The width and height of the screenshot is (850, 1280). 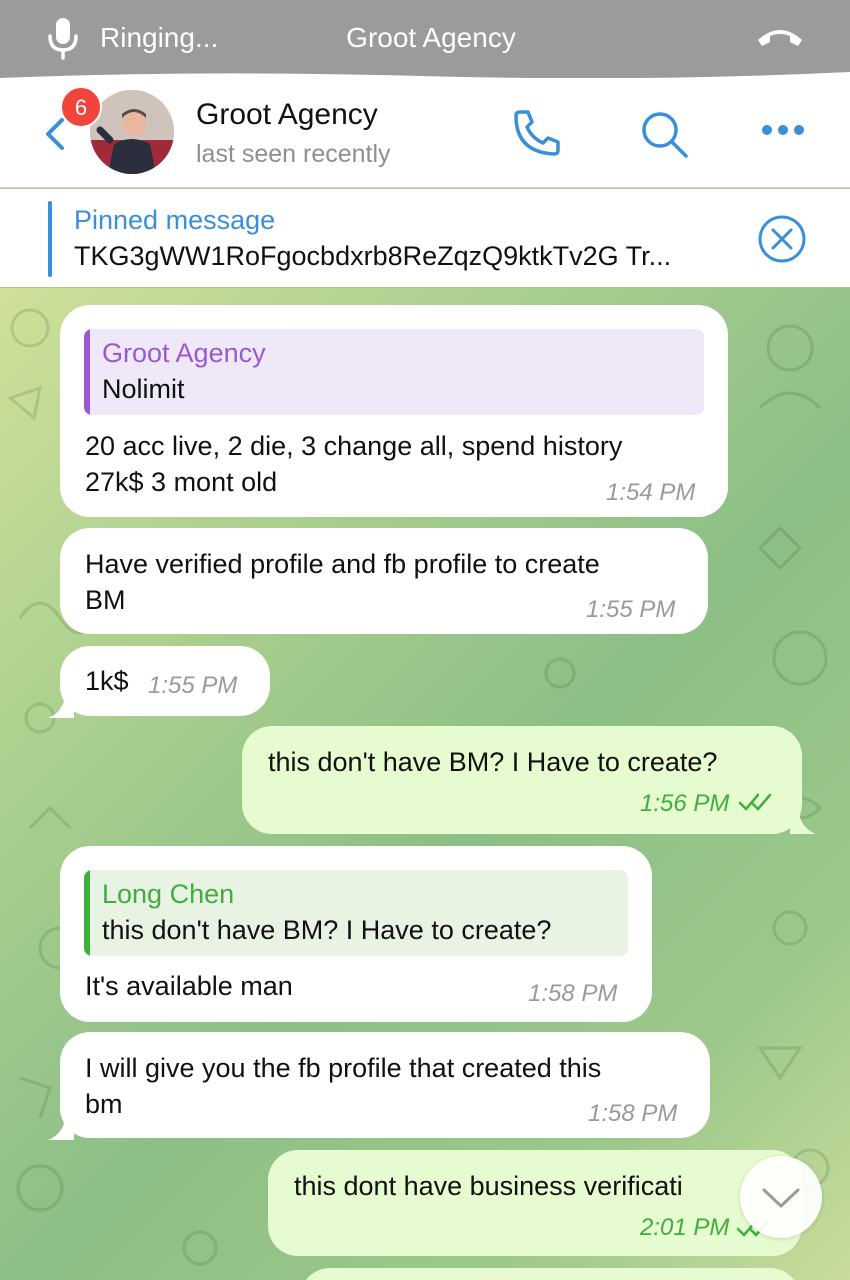 What do you see at coordinates (782, 239) in the screenshot?
I see `close-icon` at bounding box center [782, 239].